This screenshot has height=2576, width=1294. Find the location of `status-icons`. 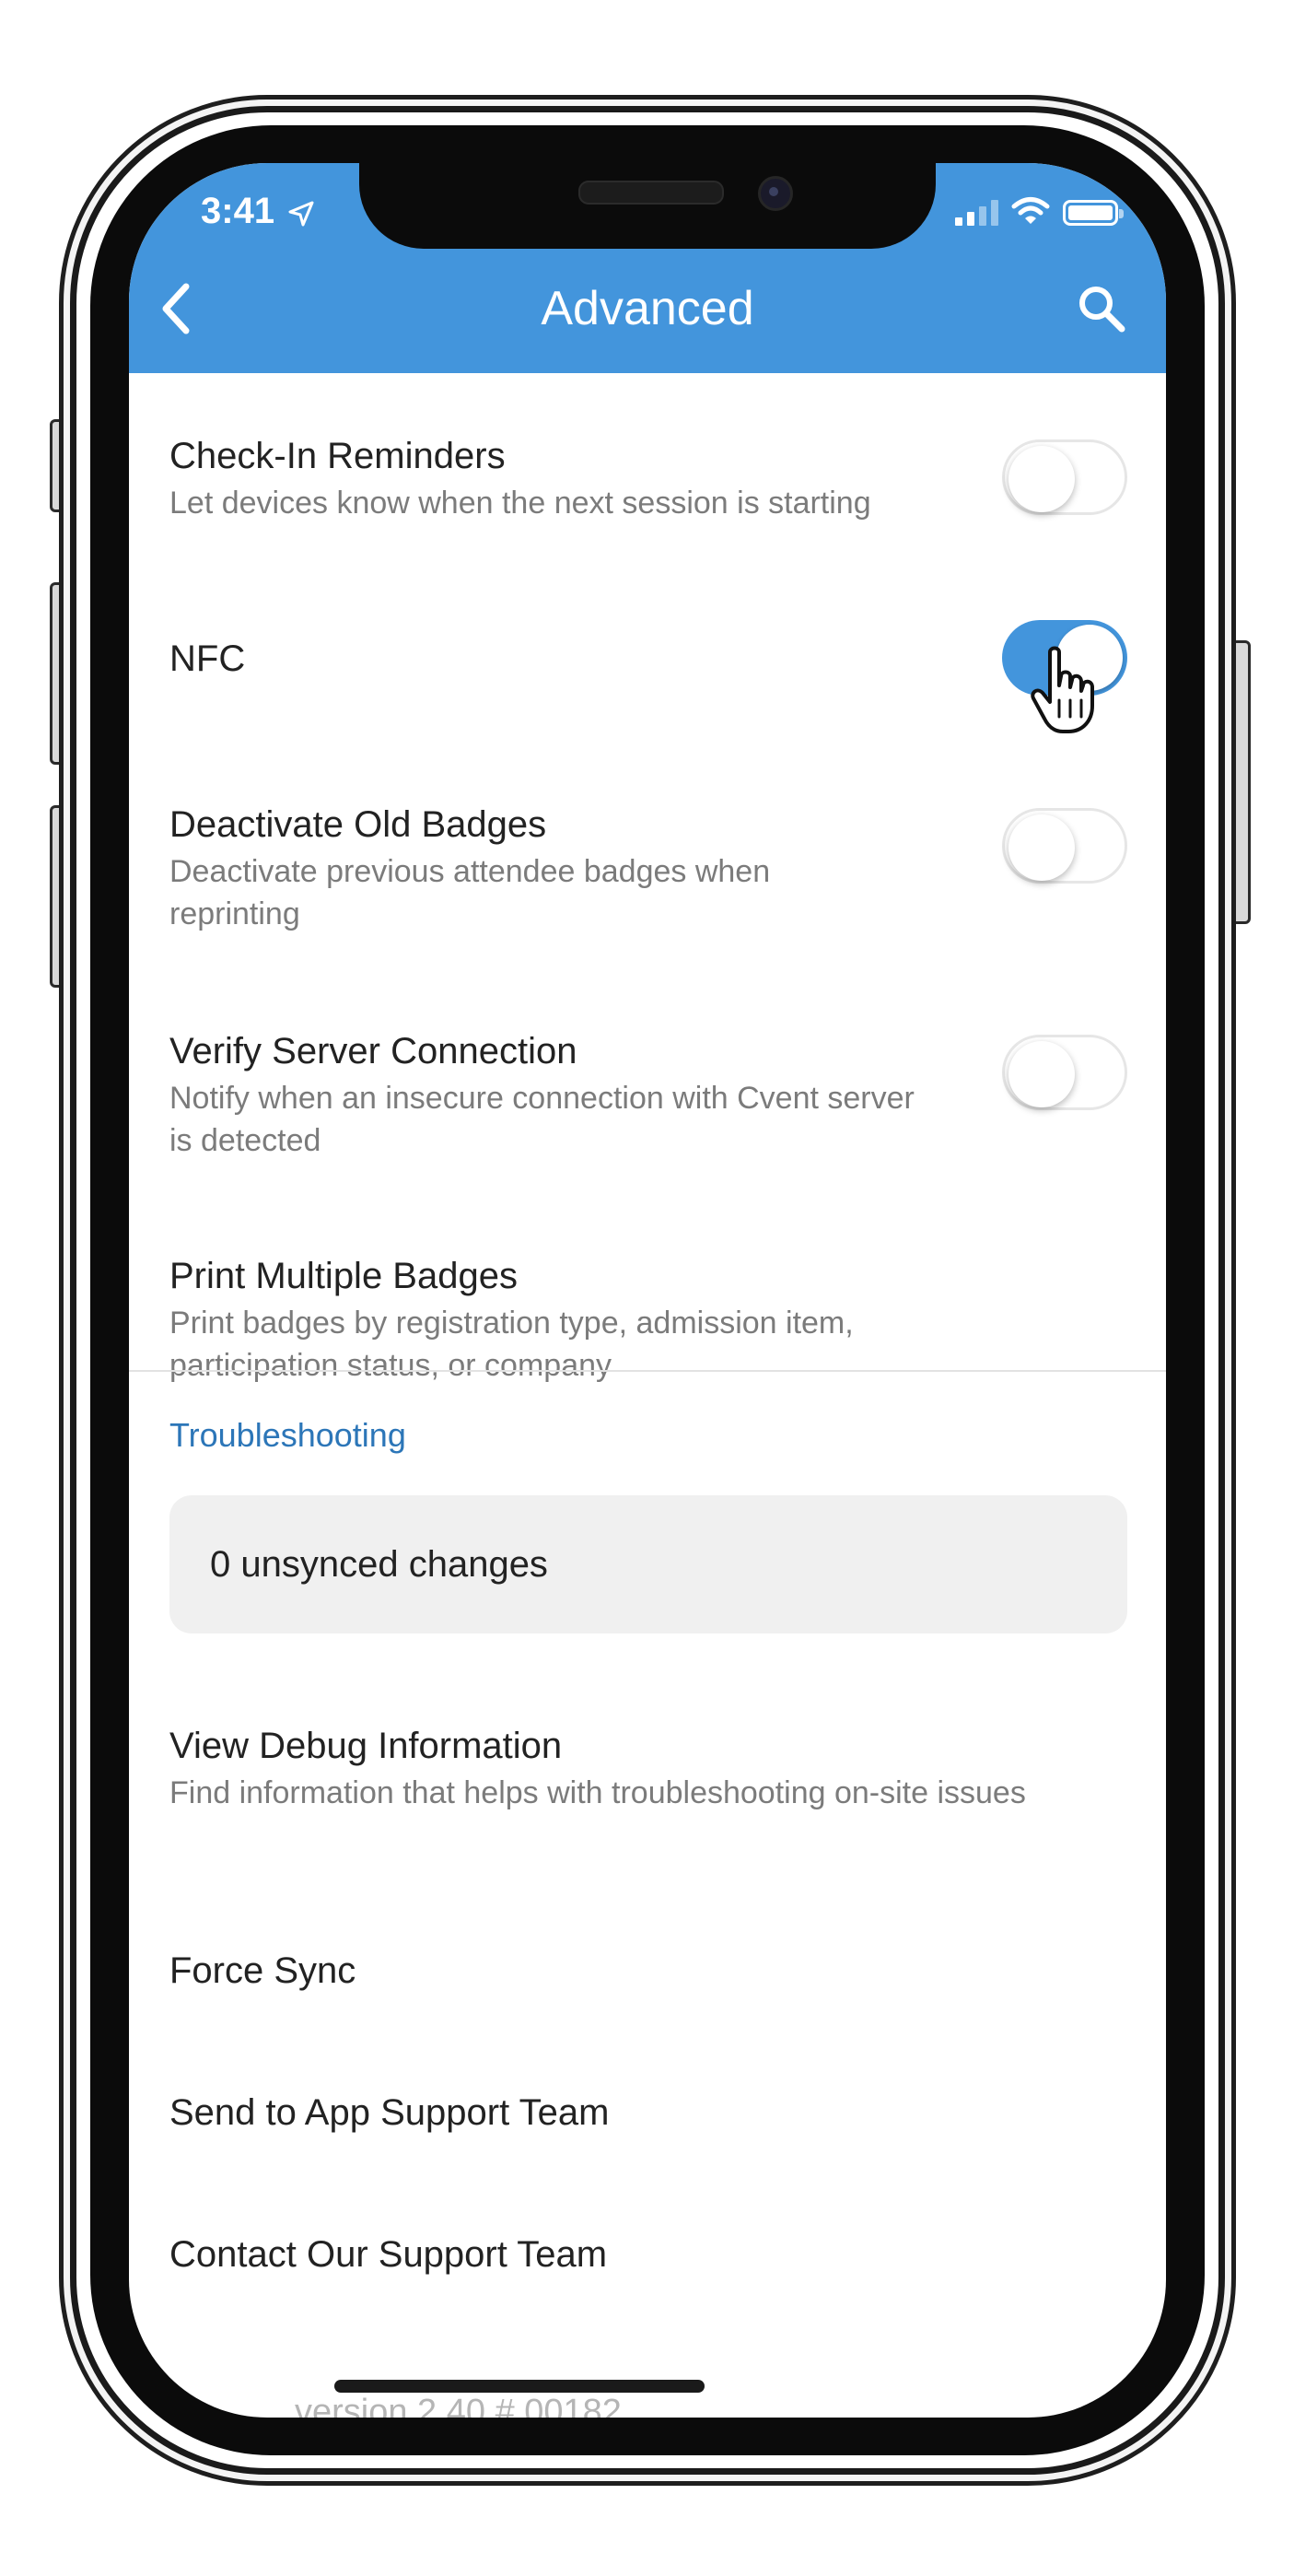

status-icons is located at coordinates (1039, 211).